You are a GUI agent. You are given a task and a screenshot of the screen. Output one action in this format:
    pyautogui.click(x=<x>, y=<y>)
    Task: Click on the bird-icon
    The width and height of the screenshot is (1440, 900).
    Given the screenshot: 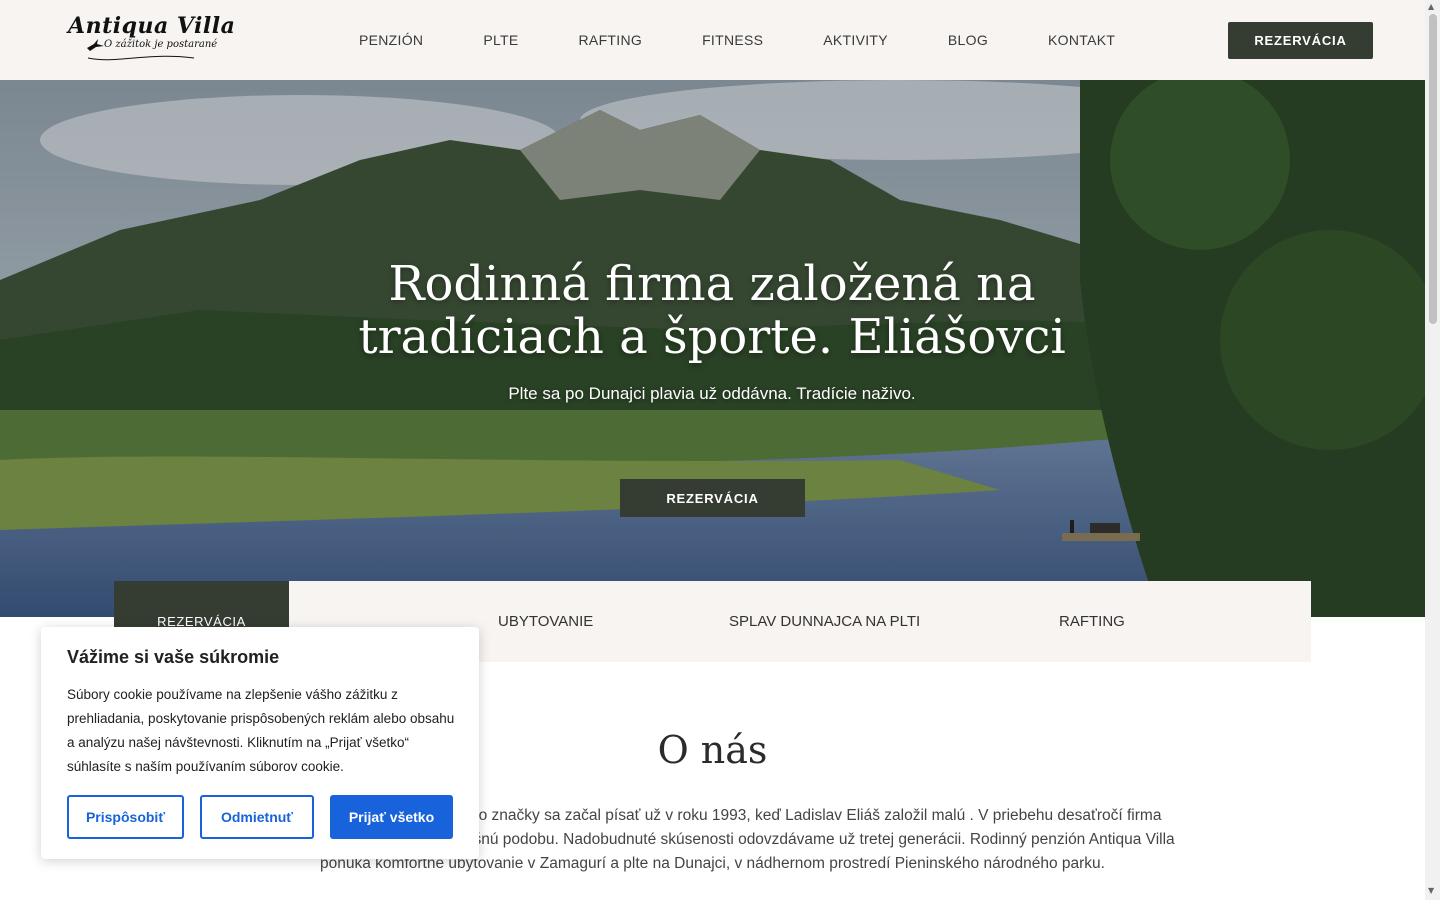 What is the action you would take?
    pyautogui.click(x=95, y=45)
    